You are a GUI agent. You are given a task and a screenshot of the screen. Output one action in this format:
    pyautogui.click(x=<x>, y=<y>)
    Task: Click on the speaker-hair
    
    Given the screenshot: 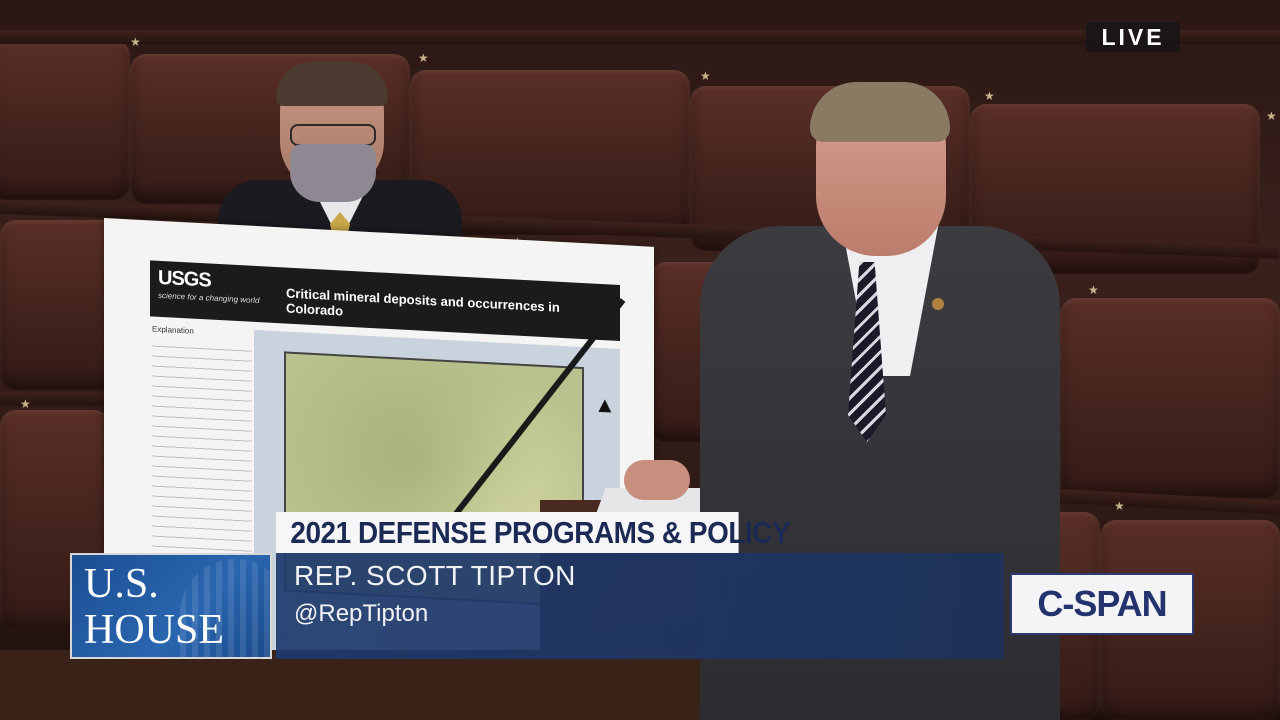 What is the action you would take?
    pyautogui.click(x=880, y=112)
    